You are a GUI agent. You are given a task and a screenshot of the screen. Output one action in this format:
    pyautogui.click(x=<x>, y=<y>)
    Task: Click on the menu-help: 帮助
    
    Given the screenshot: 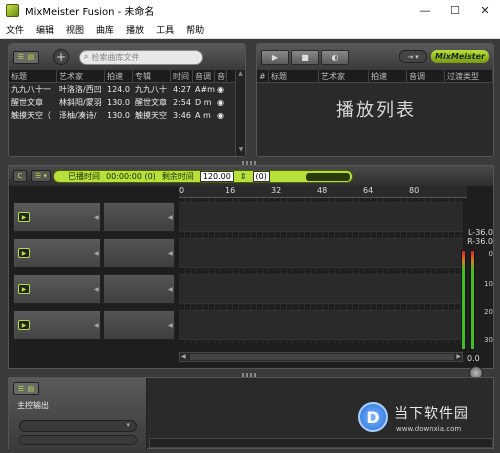 What is the action you would take?
    pyautogui.click(x=195, y=29)
    